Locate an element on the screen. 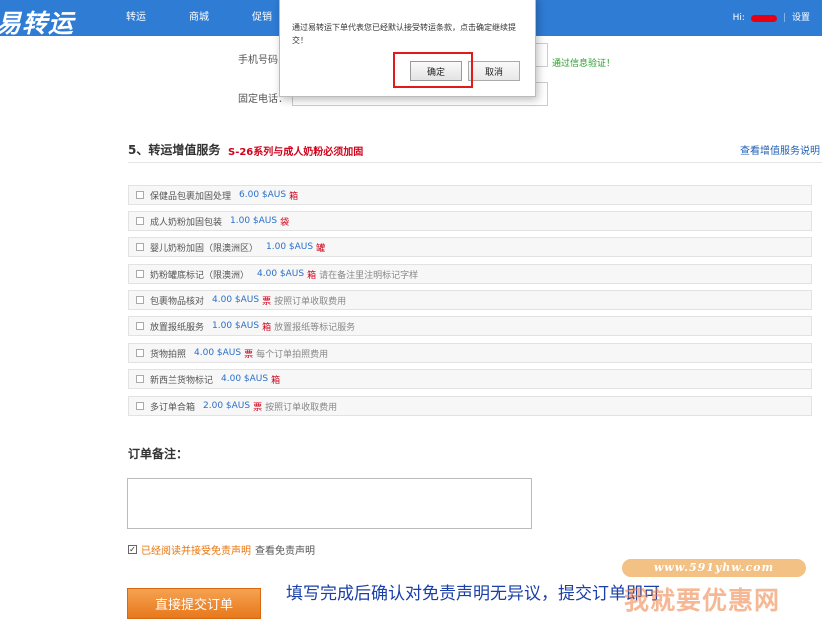  agreement-text: 已经阅读并接受免责声明 is located at coordinates (196, 549).